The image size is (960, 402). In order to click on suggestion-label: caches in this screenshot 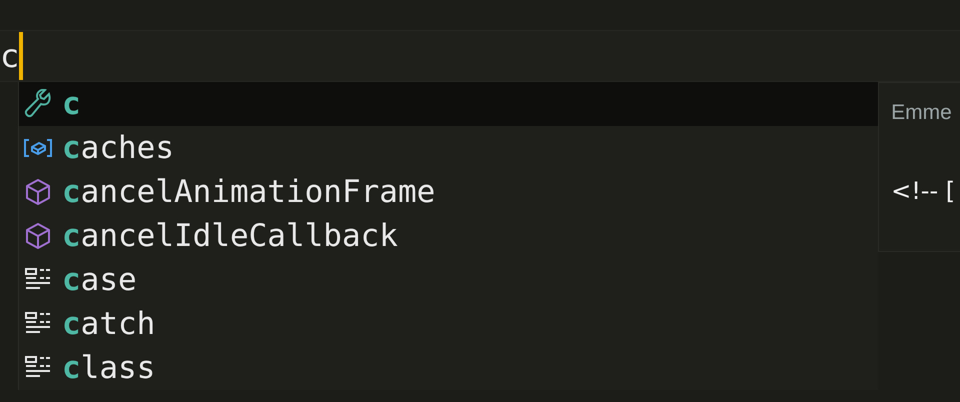, I will do `click(118, 148)`.